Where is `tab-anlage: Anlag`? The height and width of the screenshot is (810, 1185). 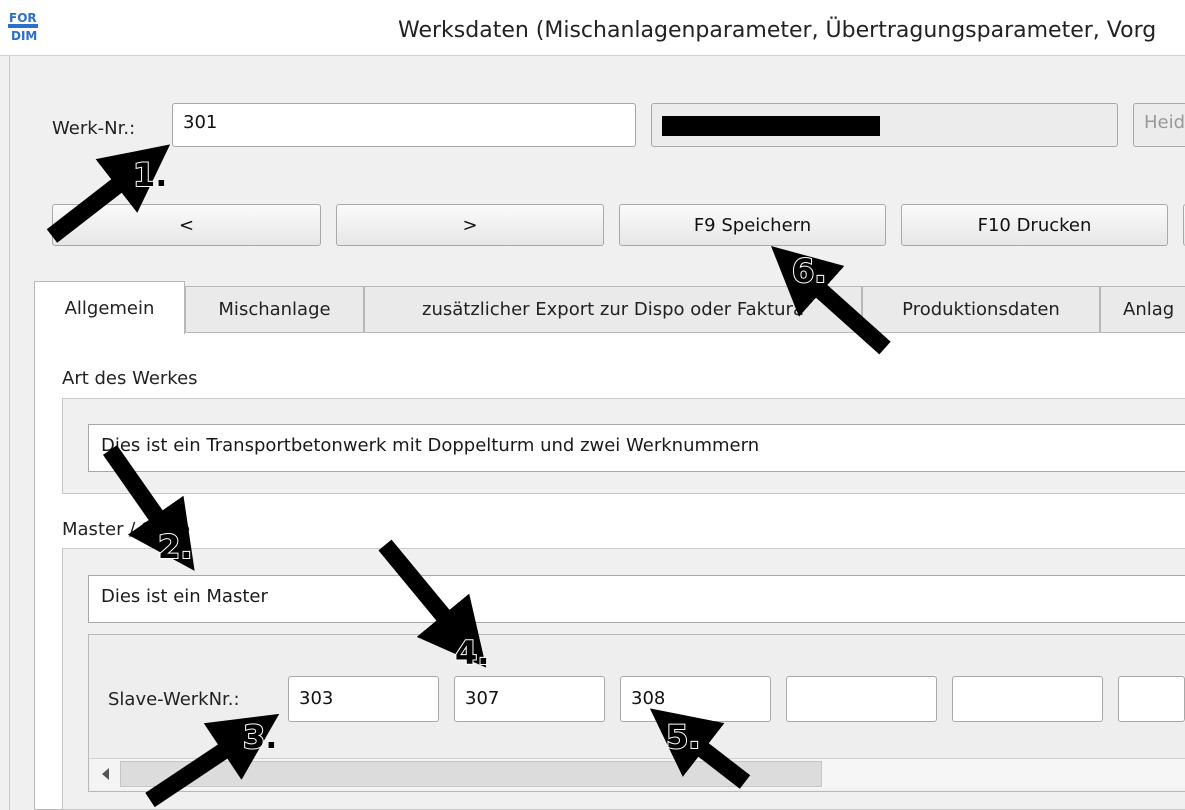 tab-anlage: Anlag is located at coordinates (1142, 309).